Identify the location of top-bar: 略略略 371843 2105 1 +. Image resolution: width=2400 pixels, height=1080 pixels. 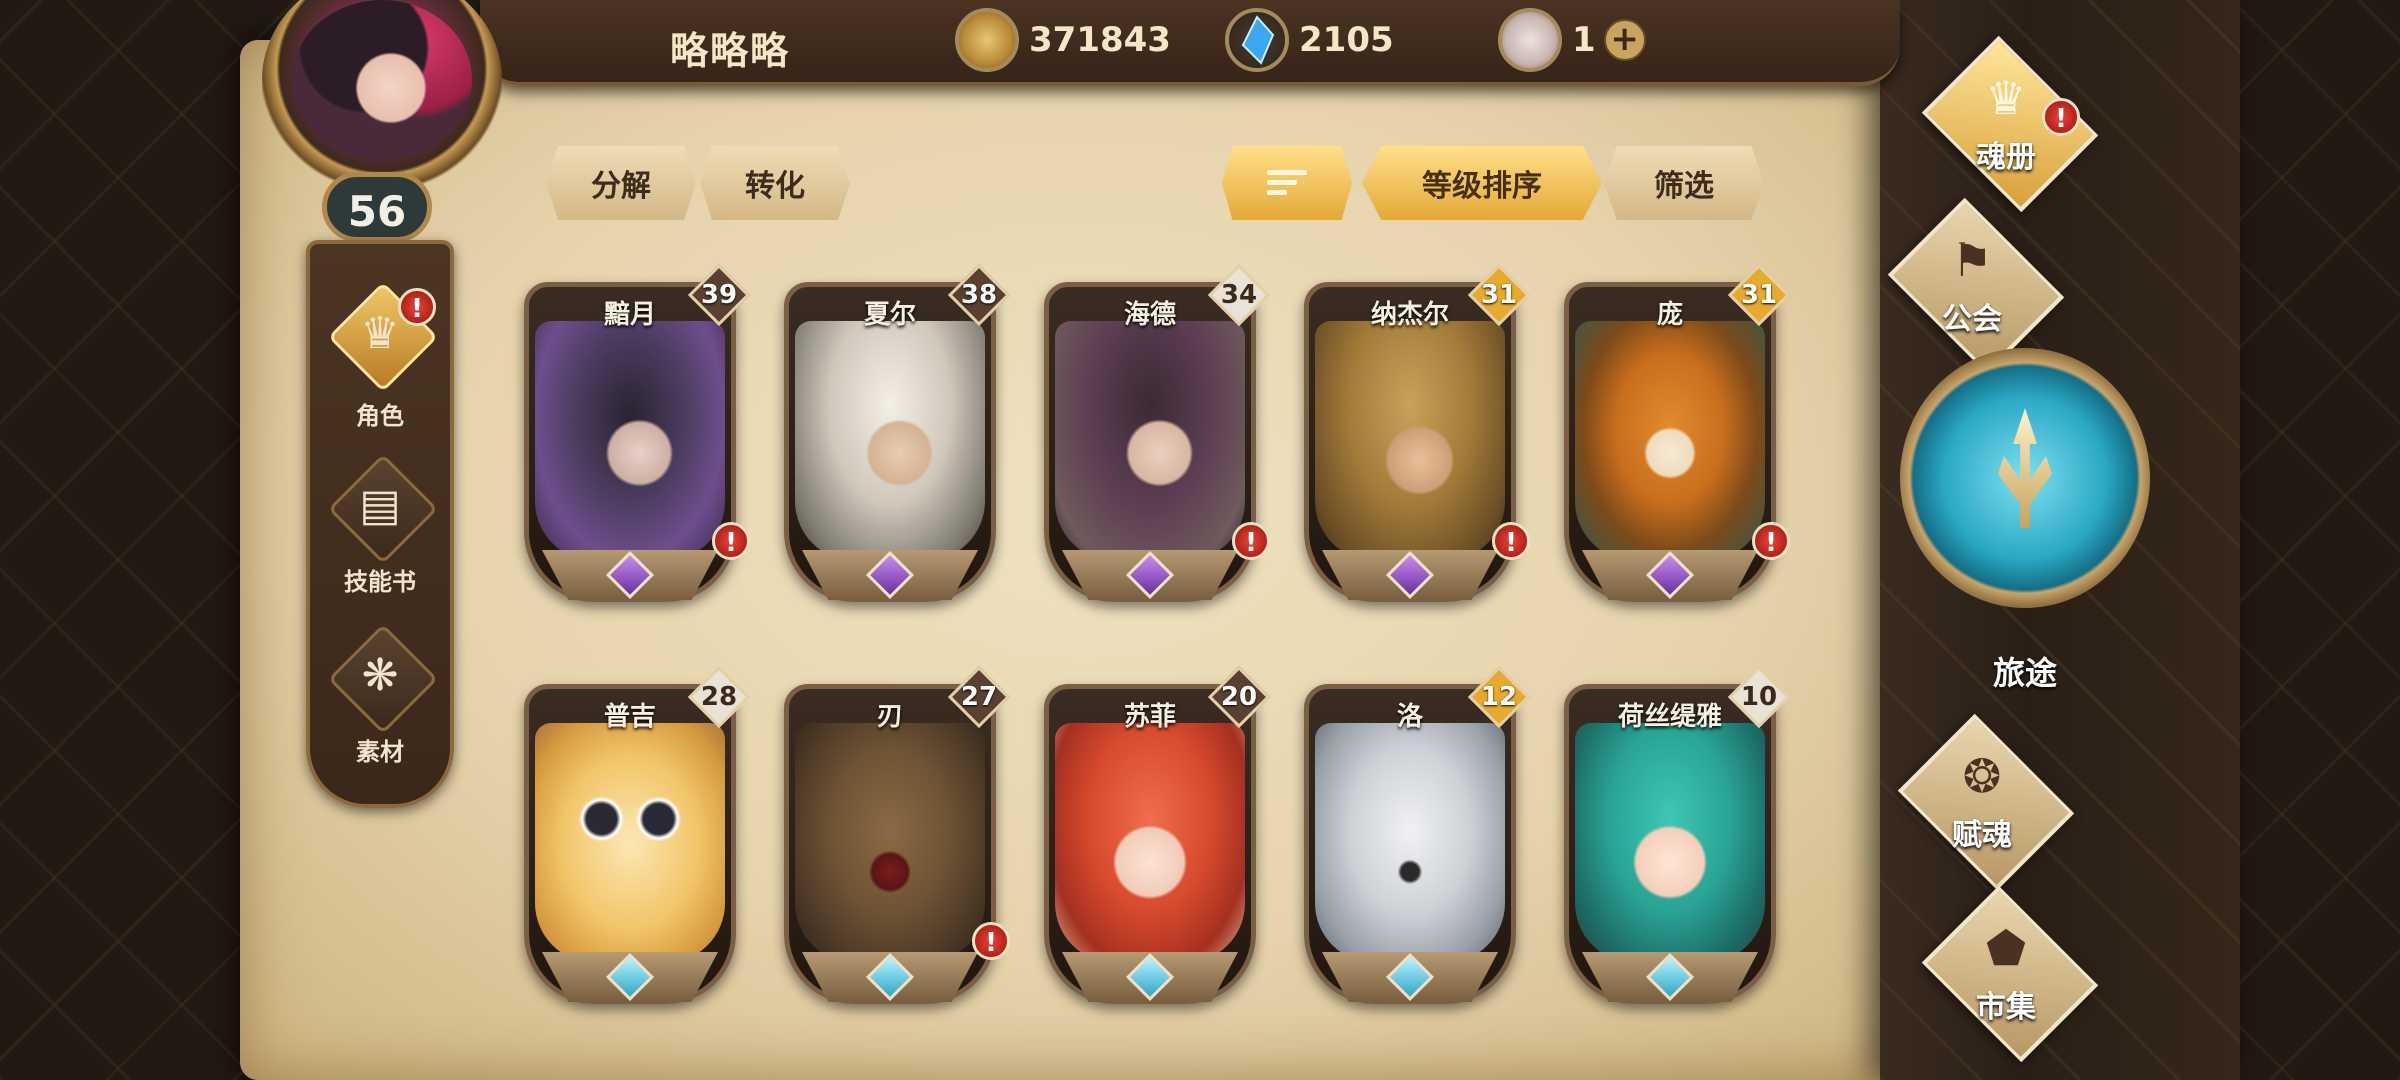
(1190, 43).